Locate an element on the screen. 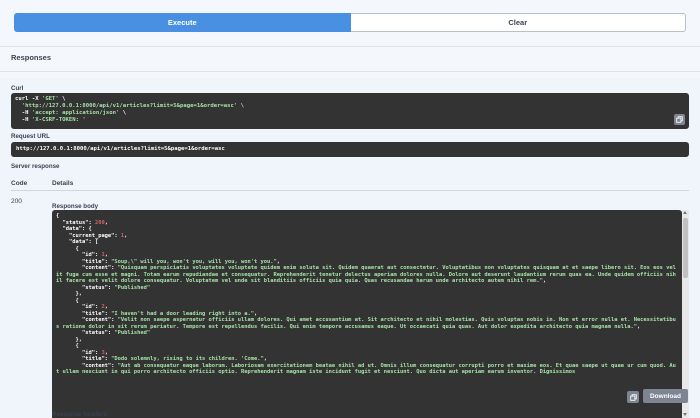  scroll-thumb is located at coordinates (685, 248).